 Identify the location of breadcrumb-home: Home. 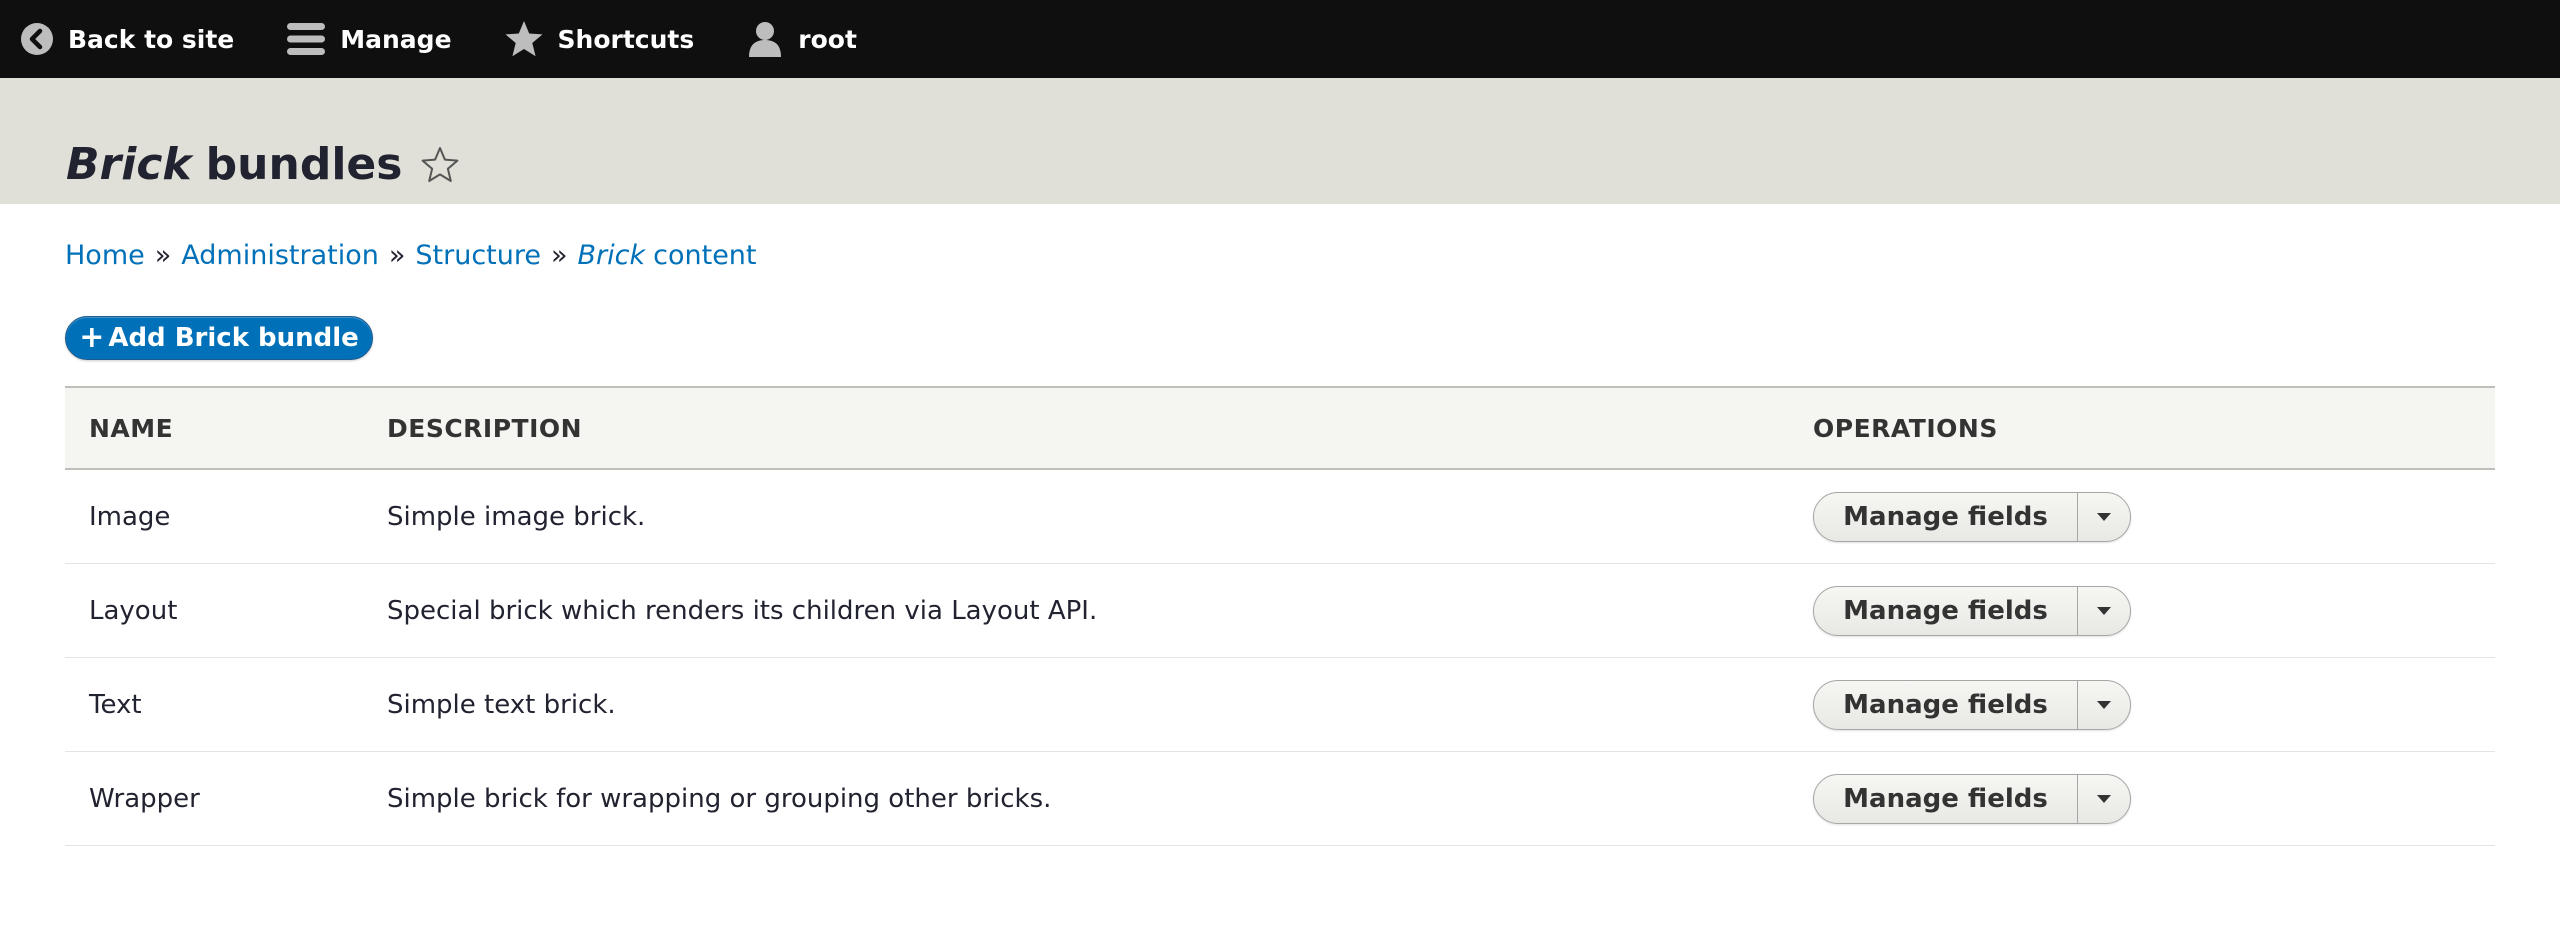
(105, 256).